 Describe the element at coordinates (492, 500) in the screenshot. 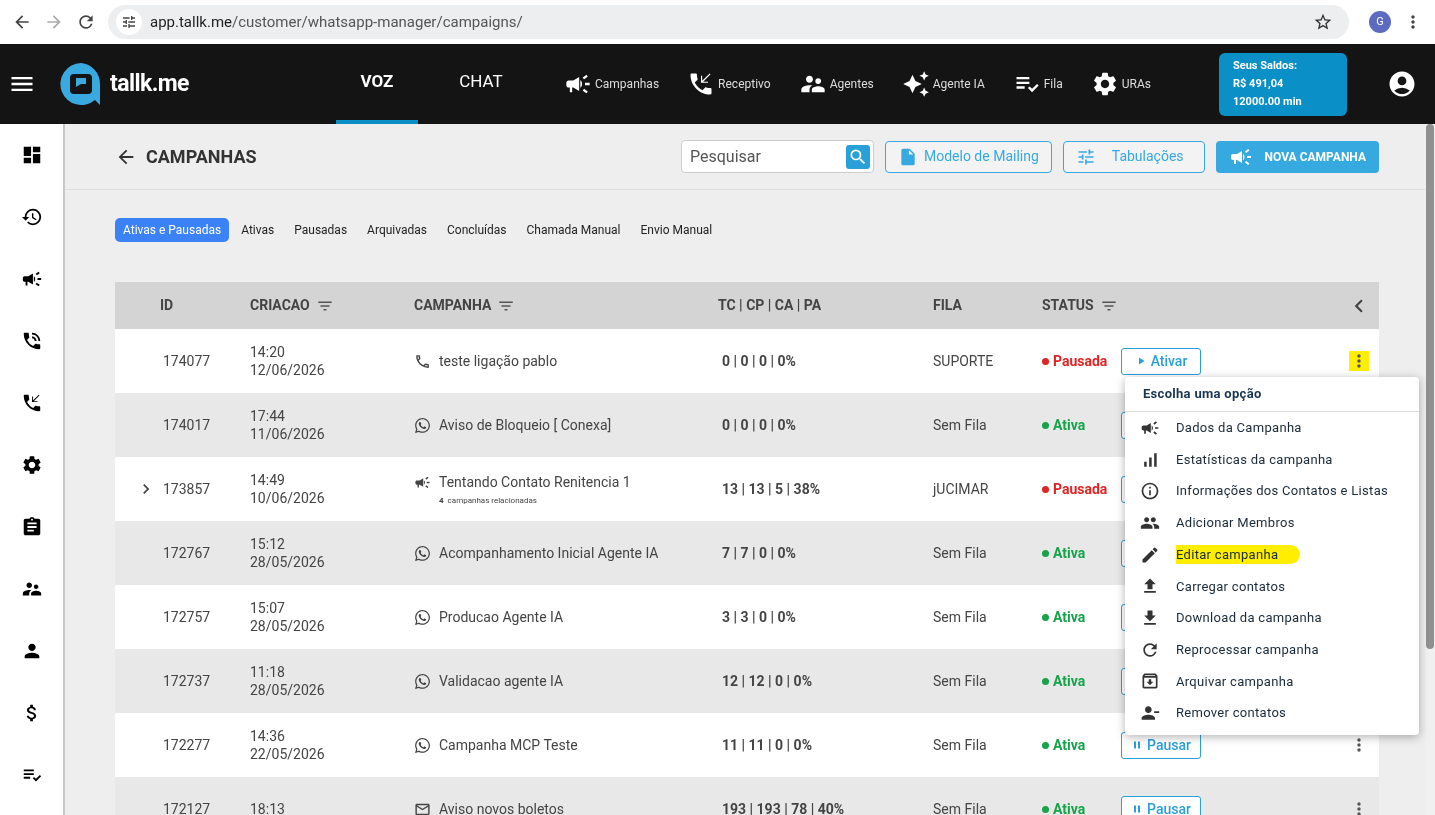

I see `related-label: campanhas relacionadas` at that location.